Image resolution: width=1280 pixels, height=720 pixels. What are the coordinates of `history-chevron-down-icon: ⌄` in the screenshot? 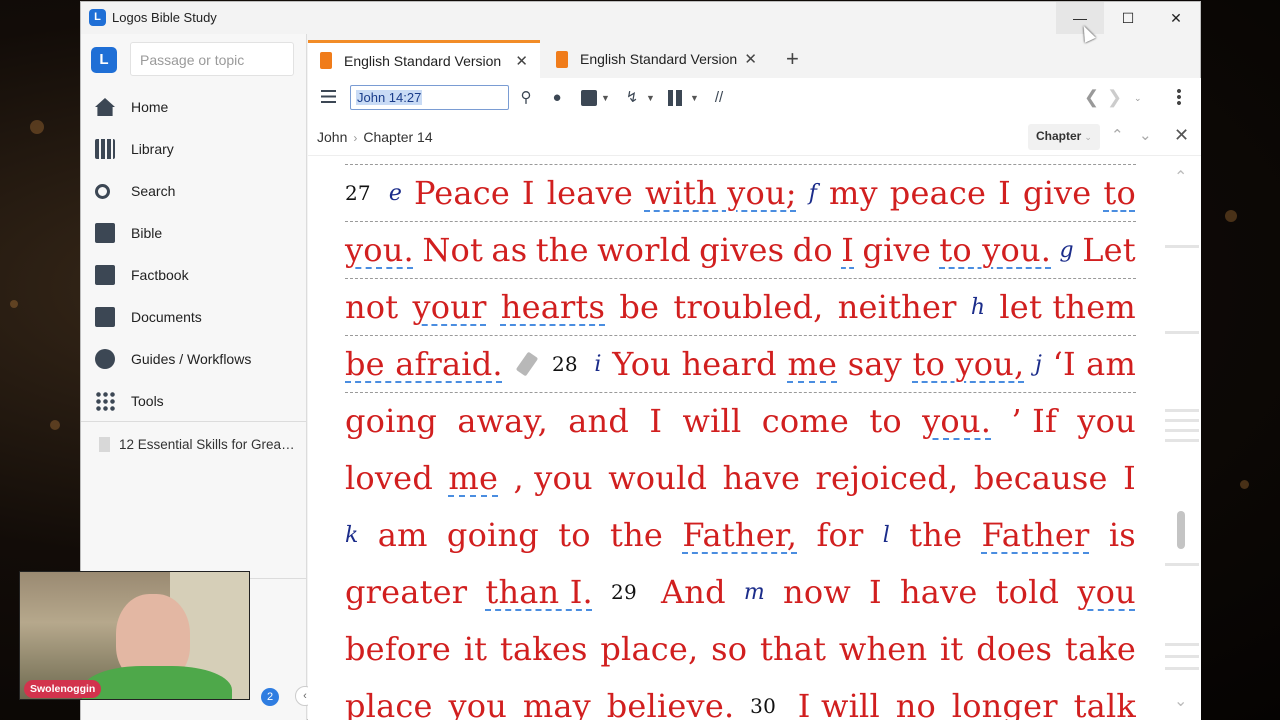 It's located at (1138, 98).